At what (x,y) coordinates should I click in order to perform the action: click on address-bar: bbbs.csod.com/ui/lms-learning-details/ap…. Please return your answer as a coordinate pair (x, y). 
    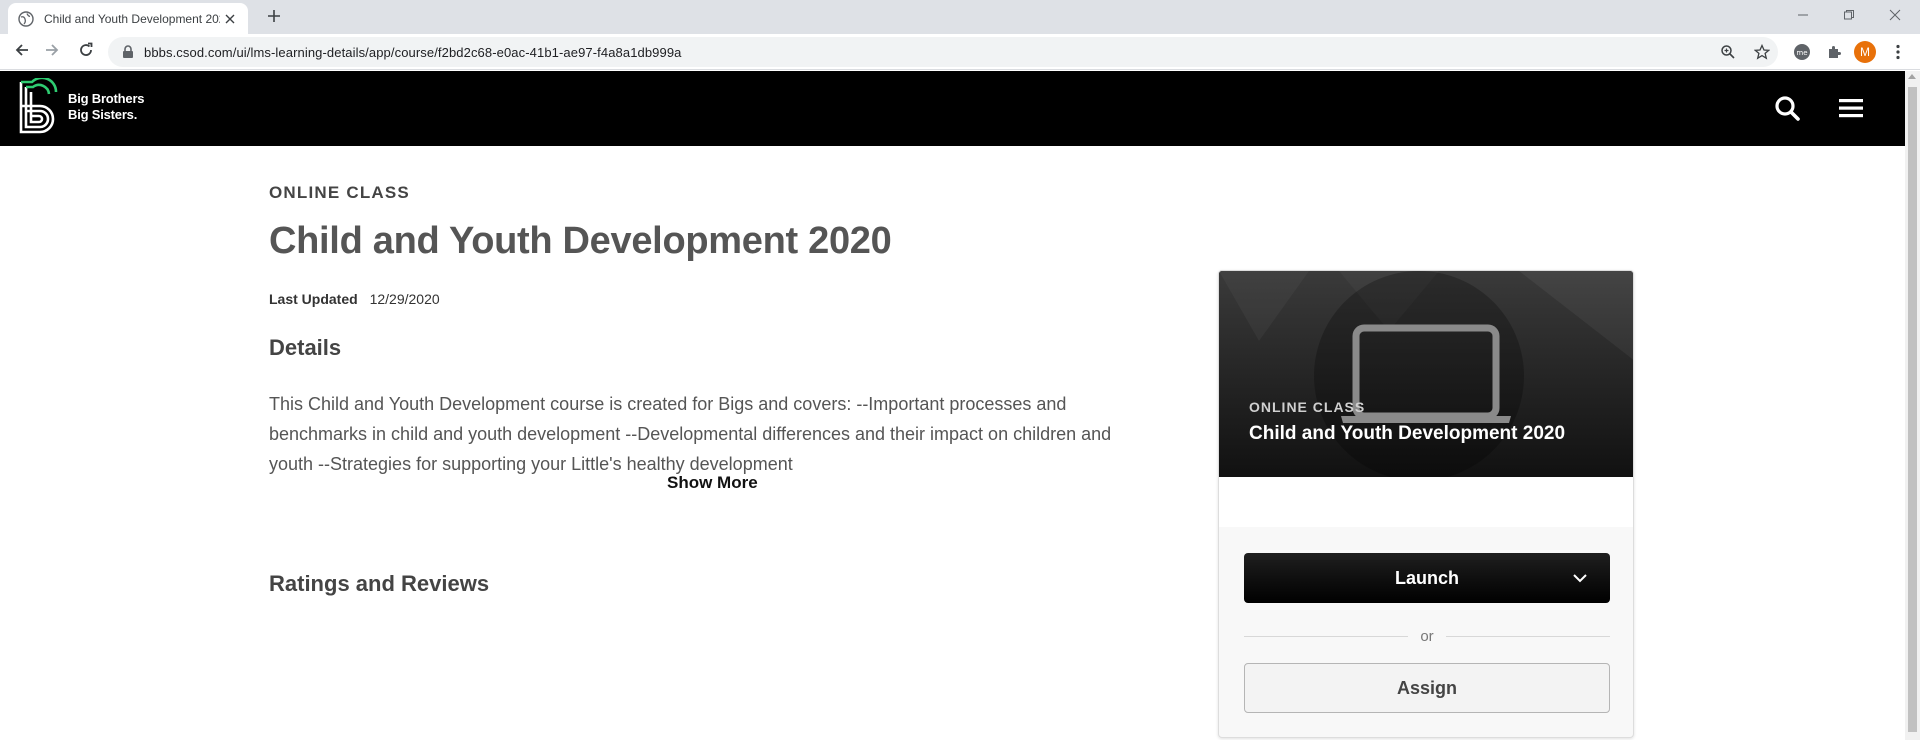
    Looking at the image, I should click on (943, 52).